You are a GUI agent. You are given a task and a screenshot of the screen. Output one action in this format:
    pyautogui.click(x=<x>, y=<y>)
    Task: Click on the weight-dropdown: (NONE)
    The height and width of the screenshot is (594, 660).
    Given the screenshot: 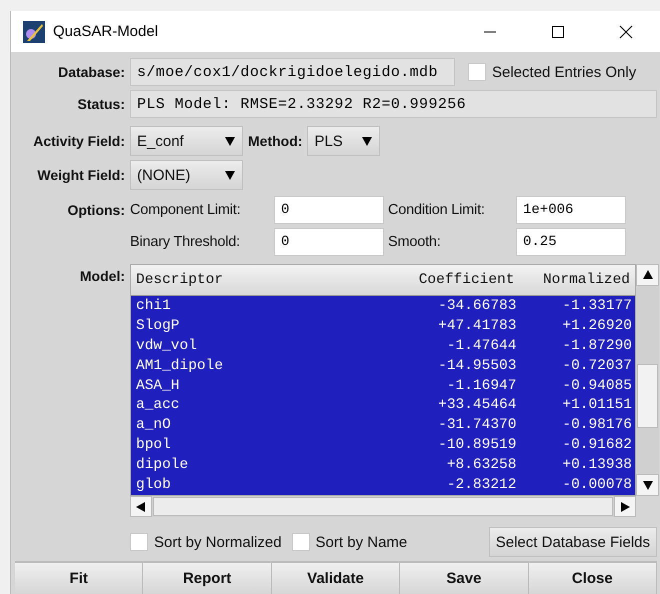 What is the action you would take?
    pyautogui.click(x=186, y=175)
    